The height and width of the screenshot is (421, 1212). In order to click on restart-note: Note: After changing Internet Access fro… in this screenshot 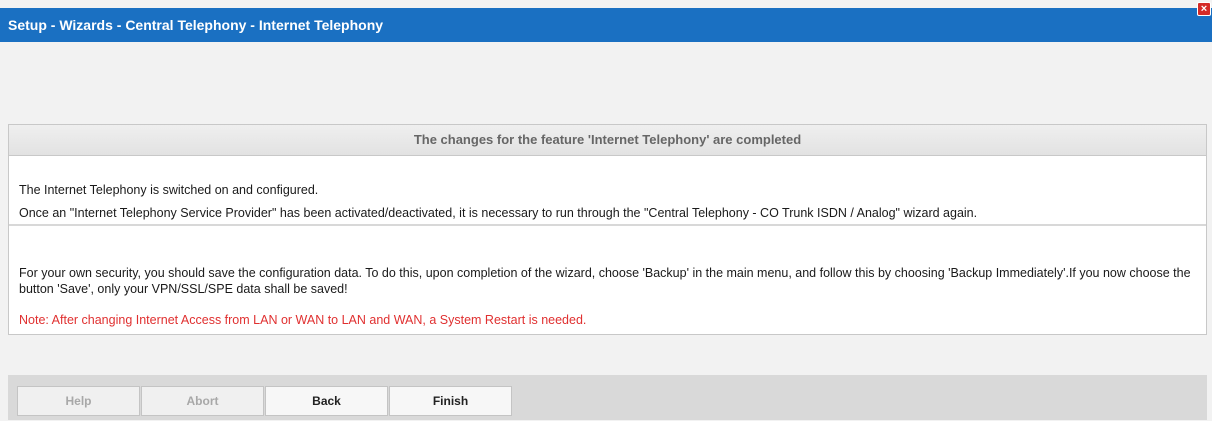, I will do `click(303, 320)`.